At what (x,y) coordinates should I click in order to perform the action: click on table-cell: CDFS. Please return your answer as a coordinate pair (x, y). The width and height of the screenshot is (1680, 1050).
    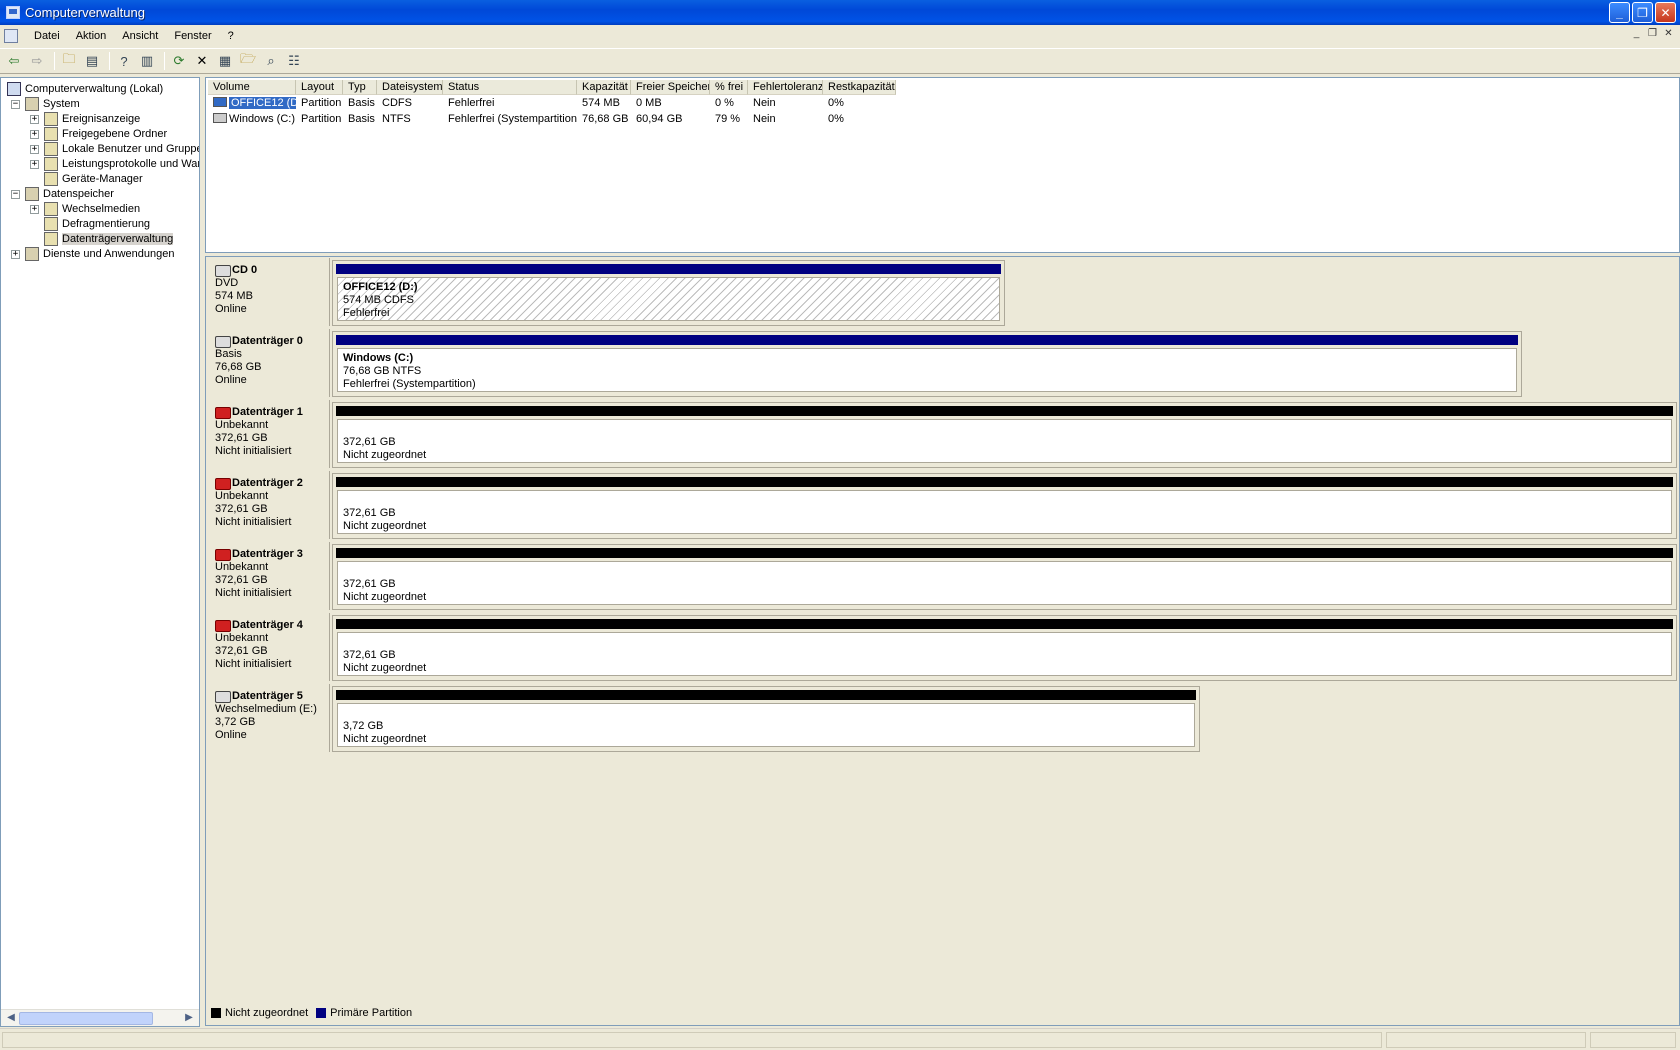
    Looking at the image, I should click on (410, 103).